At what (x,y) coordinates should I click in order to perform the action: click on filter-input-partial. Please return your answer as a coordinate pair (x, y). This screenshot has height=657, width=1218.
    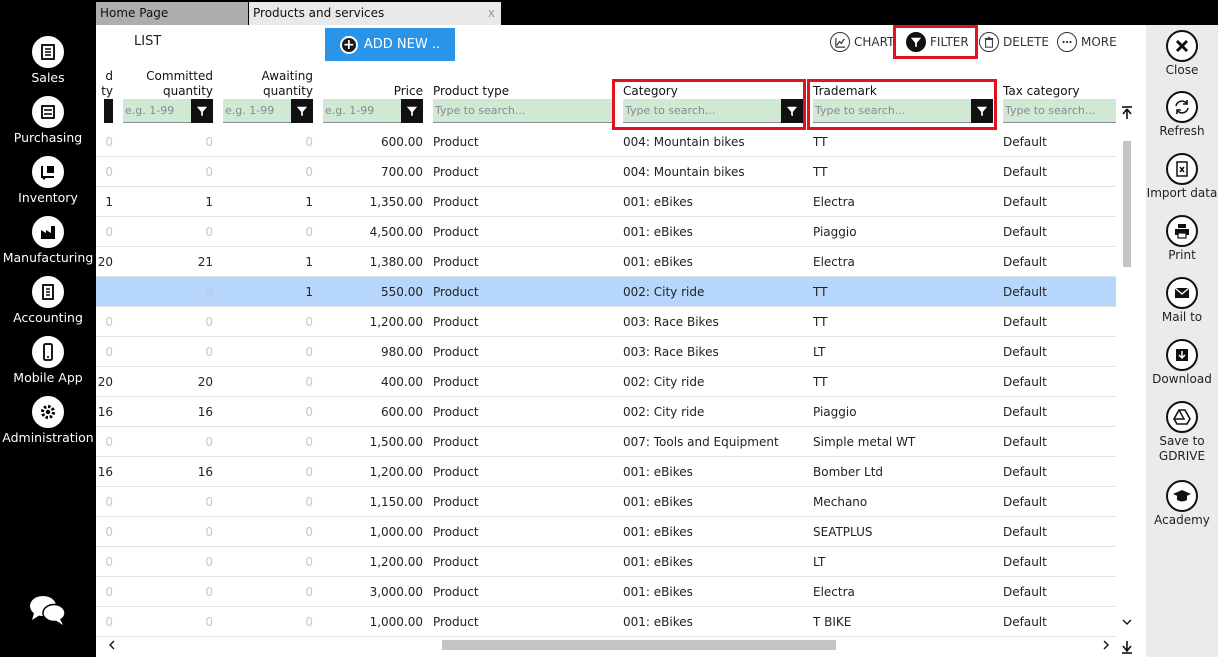
    Looking at the image, I should click on (108, 111).